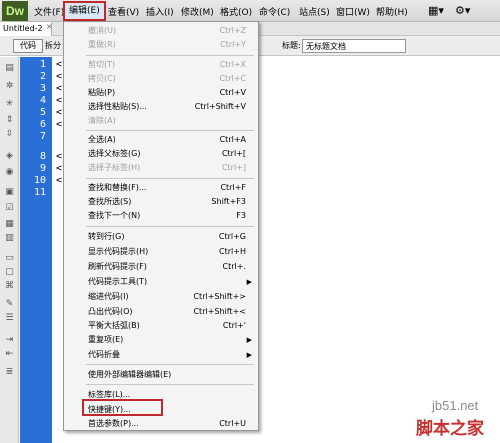 Image resolution: width=500 pixels, height=443 pixels. What do you see at coordinates (161, 312) in the screenshot?
I see `menu-item-outdent-code: 凸出代码(O) Ctrl+Shift+<` at bounding box center [161, 312].